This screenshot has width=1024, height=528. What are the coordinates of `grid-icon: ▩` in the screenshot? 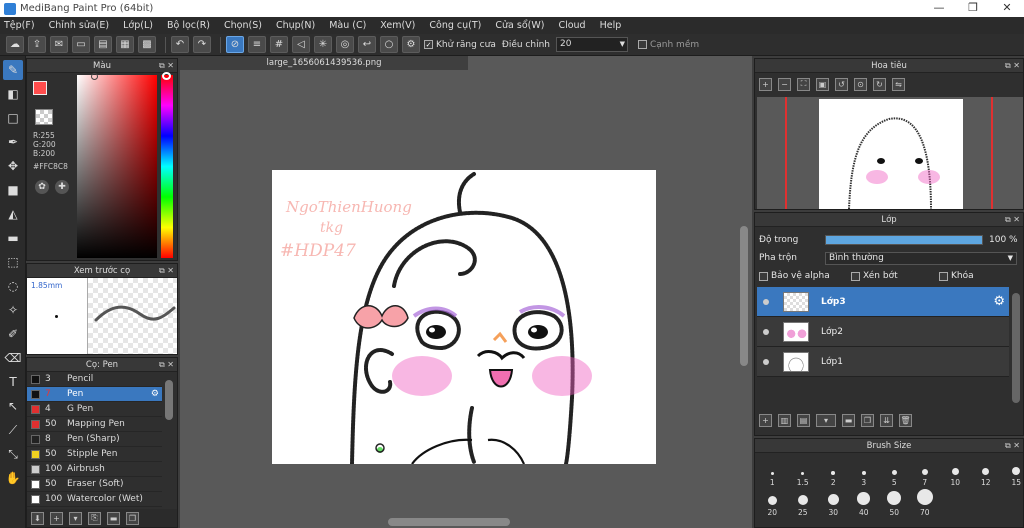 It's located at (147, 44).